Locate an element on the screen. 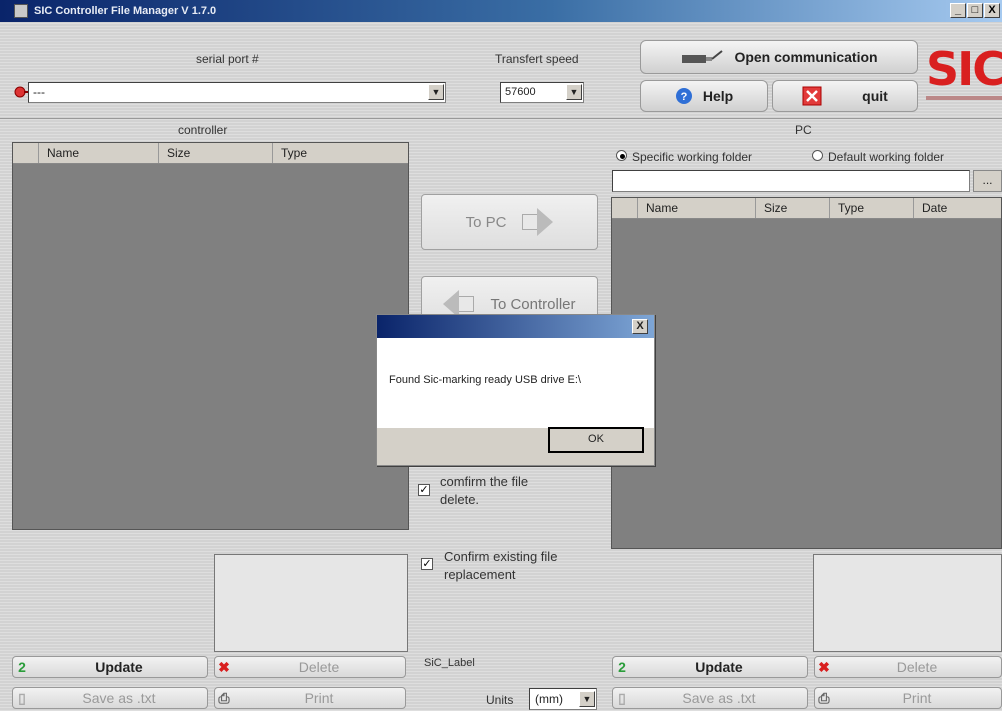 This screenshot has height=711, width=1002. help-icon: ? is located at coordinates (683, 96).